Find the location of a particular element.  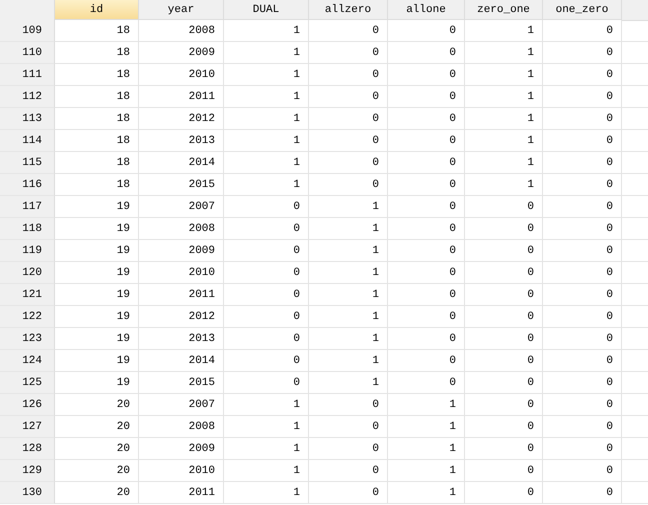

table-cell: 2012 is located at coordinates (181, 317).